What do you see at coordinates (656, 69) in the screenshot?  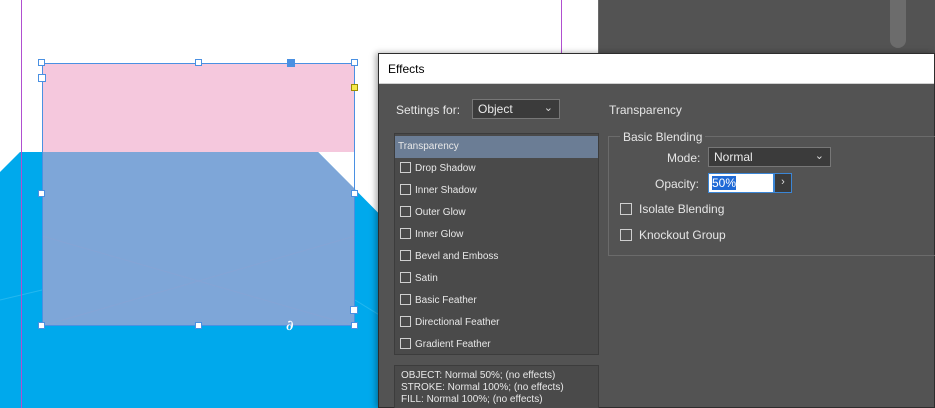 I see `dialog-titlebar: Effects` at bounding box center [656, 69].